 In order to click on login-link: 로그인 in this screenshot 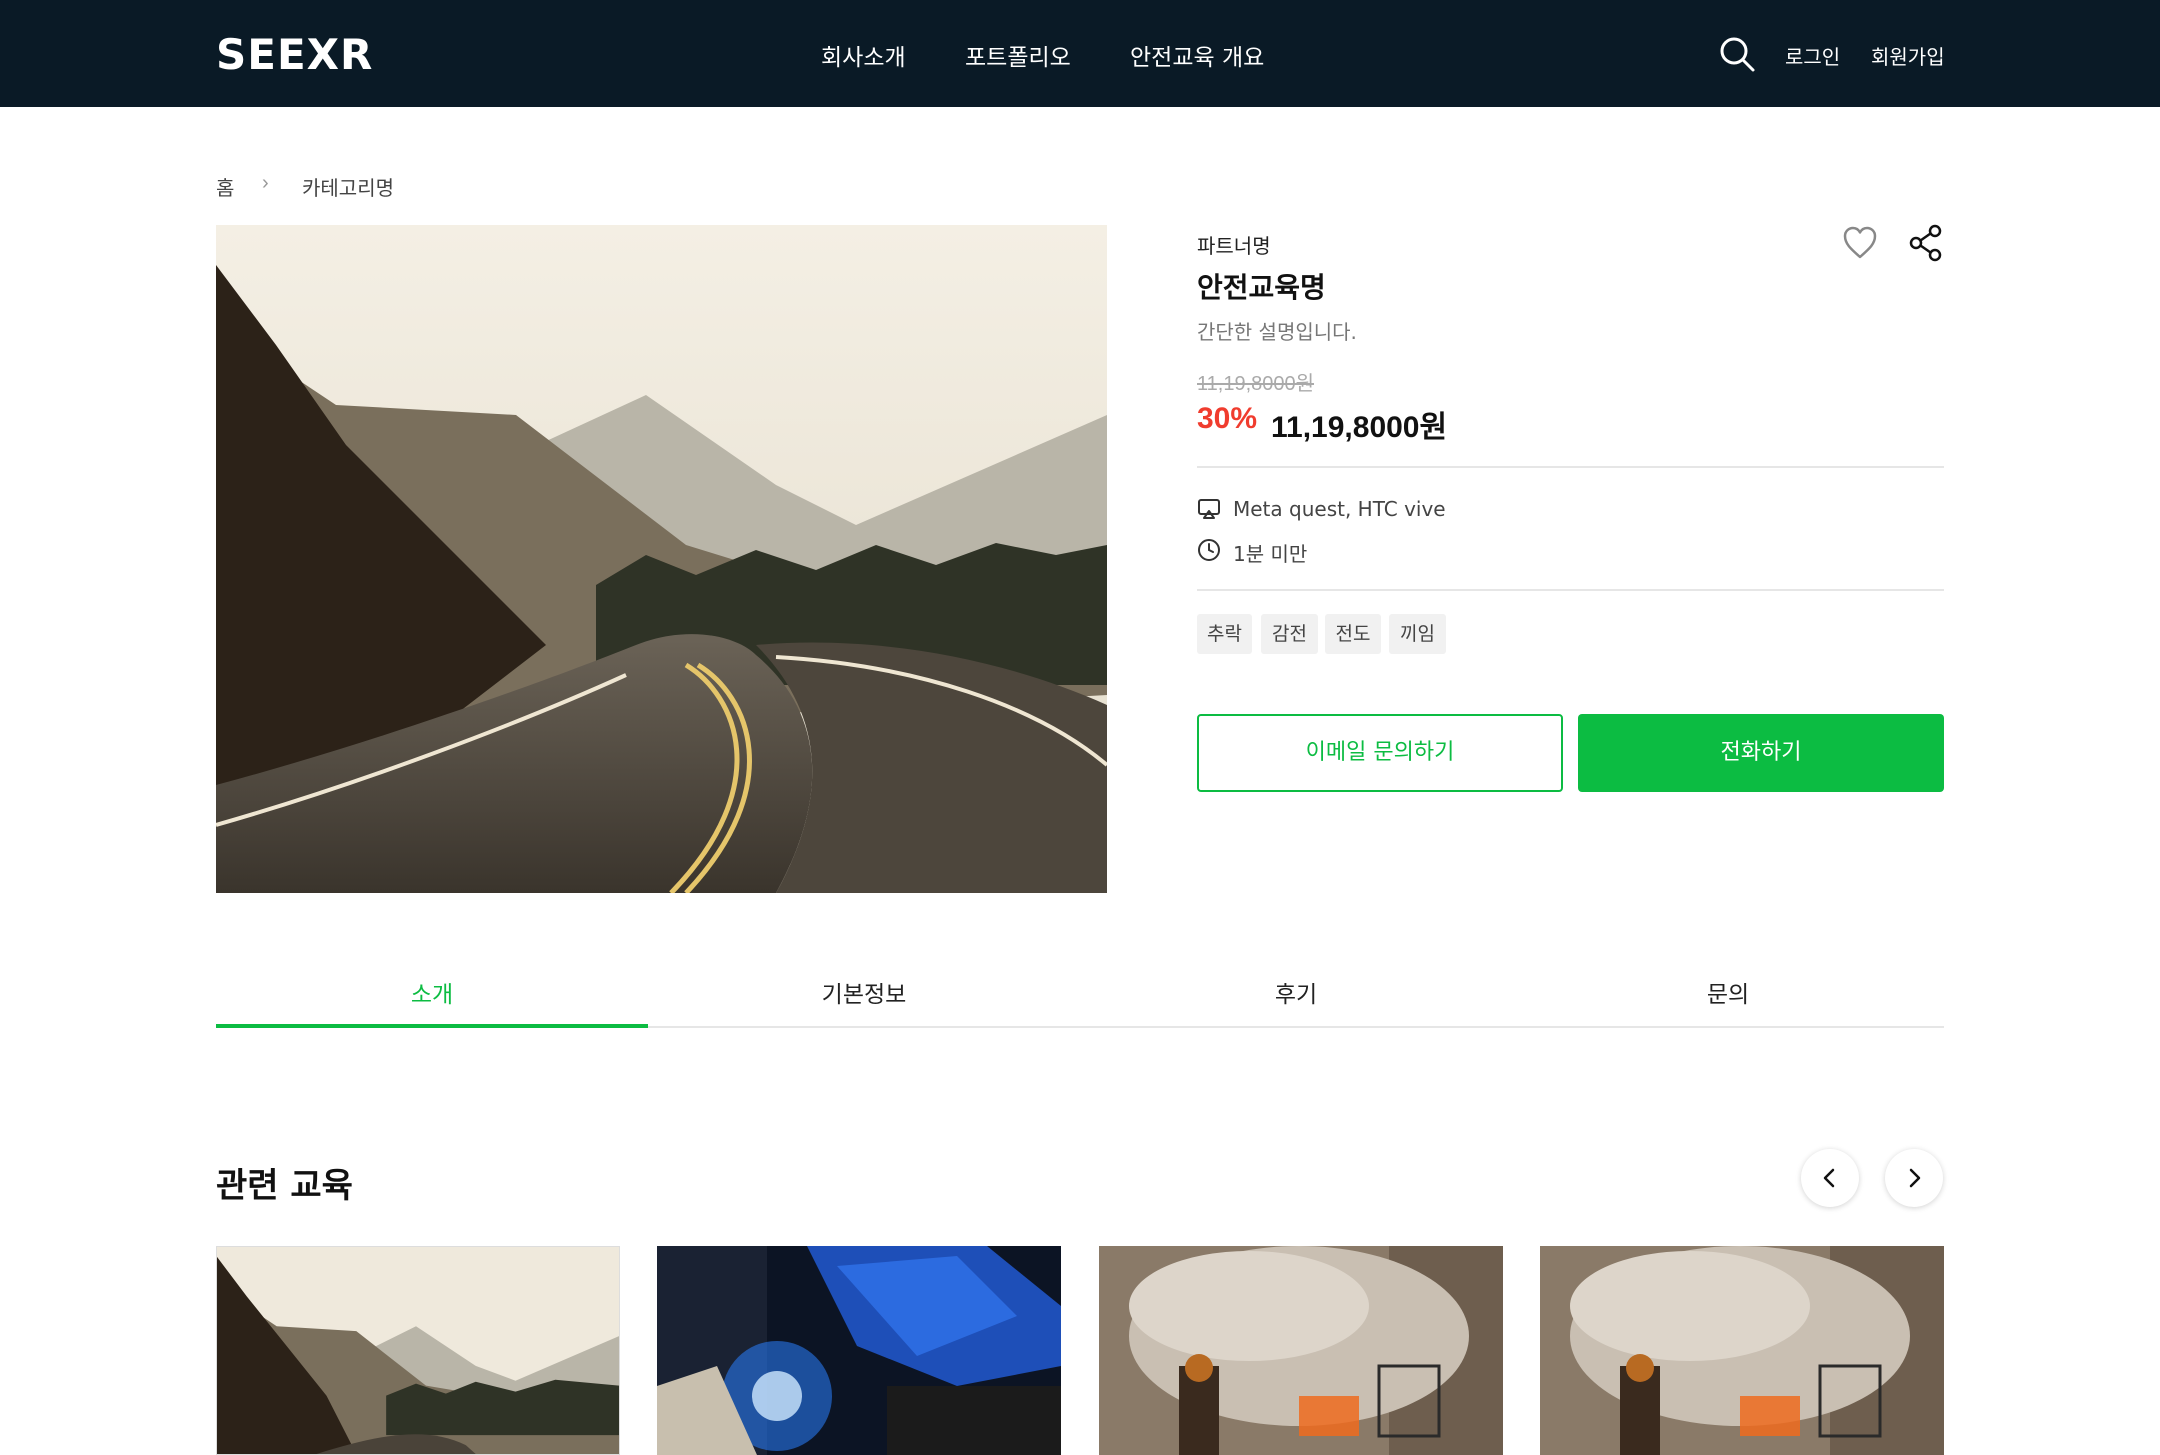, I will do `click(1812, 55)`.